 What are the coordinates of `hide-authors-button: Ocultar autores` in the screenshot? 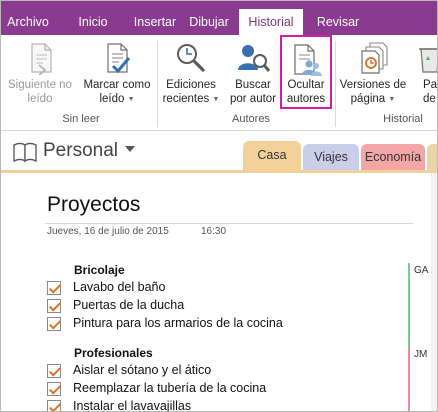 It's located at (306, 72).